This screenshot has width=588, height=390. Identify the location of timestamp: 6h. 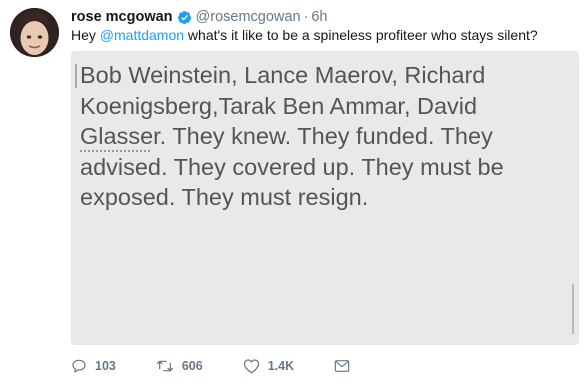
(319, 17).